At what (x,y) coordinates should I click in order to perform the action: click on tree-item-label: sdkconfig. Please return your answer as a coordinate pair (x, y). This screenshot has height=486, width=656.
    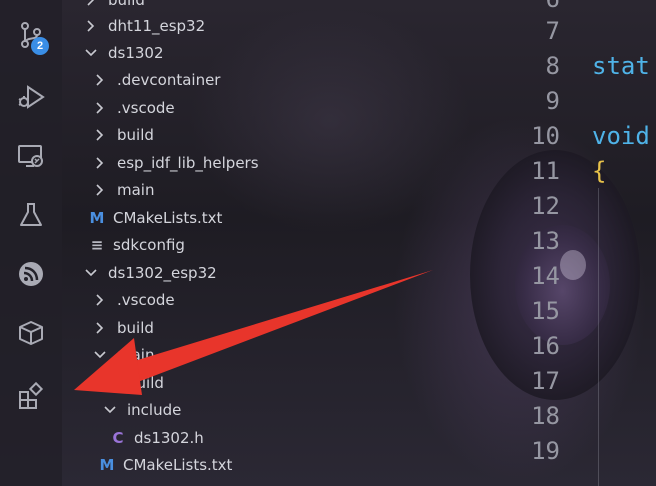
    Looking at the image, I should click on (149, 244).